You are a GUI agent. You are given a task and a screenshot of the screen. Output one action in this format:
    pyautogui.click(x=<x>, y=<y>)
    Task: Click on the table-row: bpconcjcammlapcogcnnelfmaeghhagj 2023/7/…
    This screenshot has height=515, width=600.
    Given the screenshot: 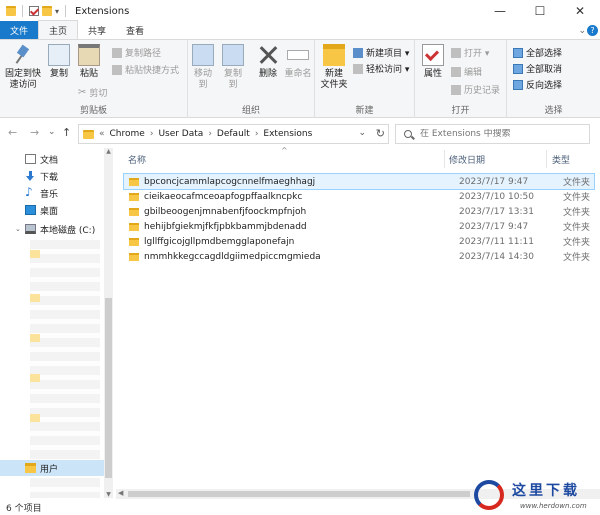 What is the action you would take?
    pyautogui.click(x=359, y=181)
    